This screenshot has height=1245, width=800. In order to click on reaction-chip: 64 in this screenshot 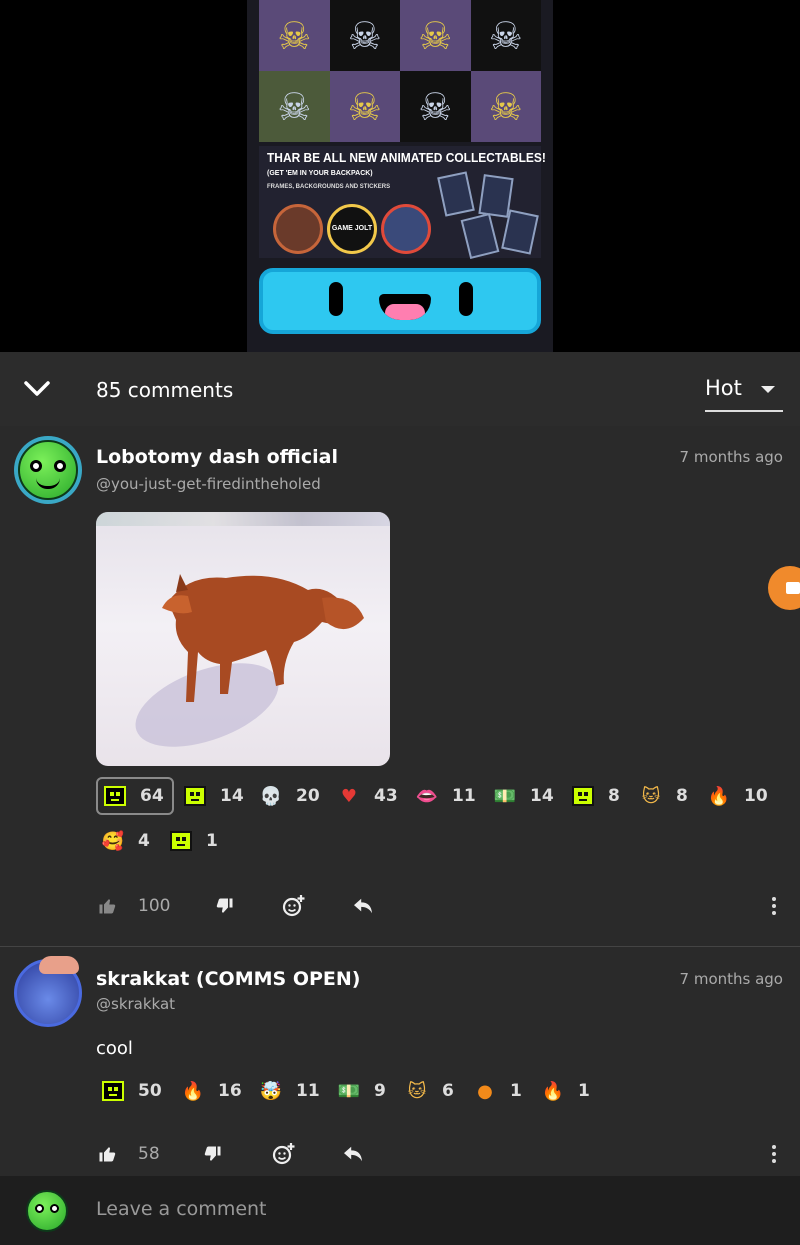, I will do `click(135, 796)`.